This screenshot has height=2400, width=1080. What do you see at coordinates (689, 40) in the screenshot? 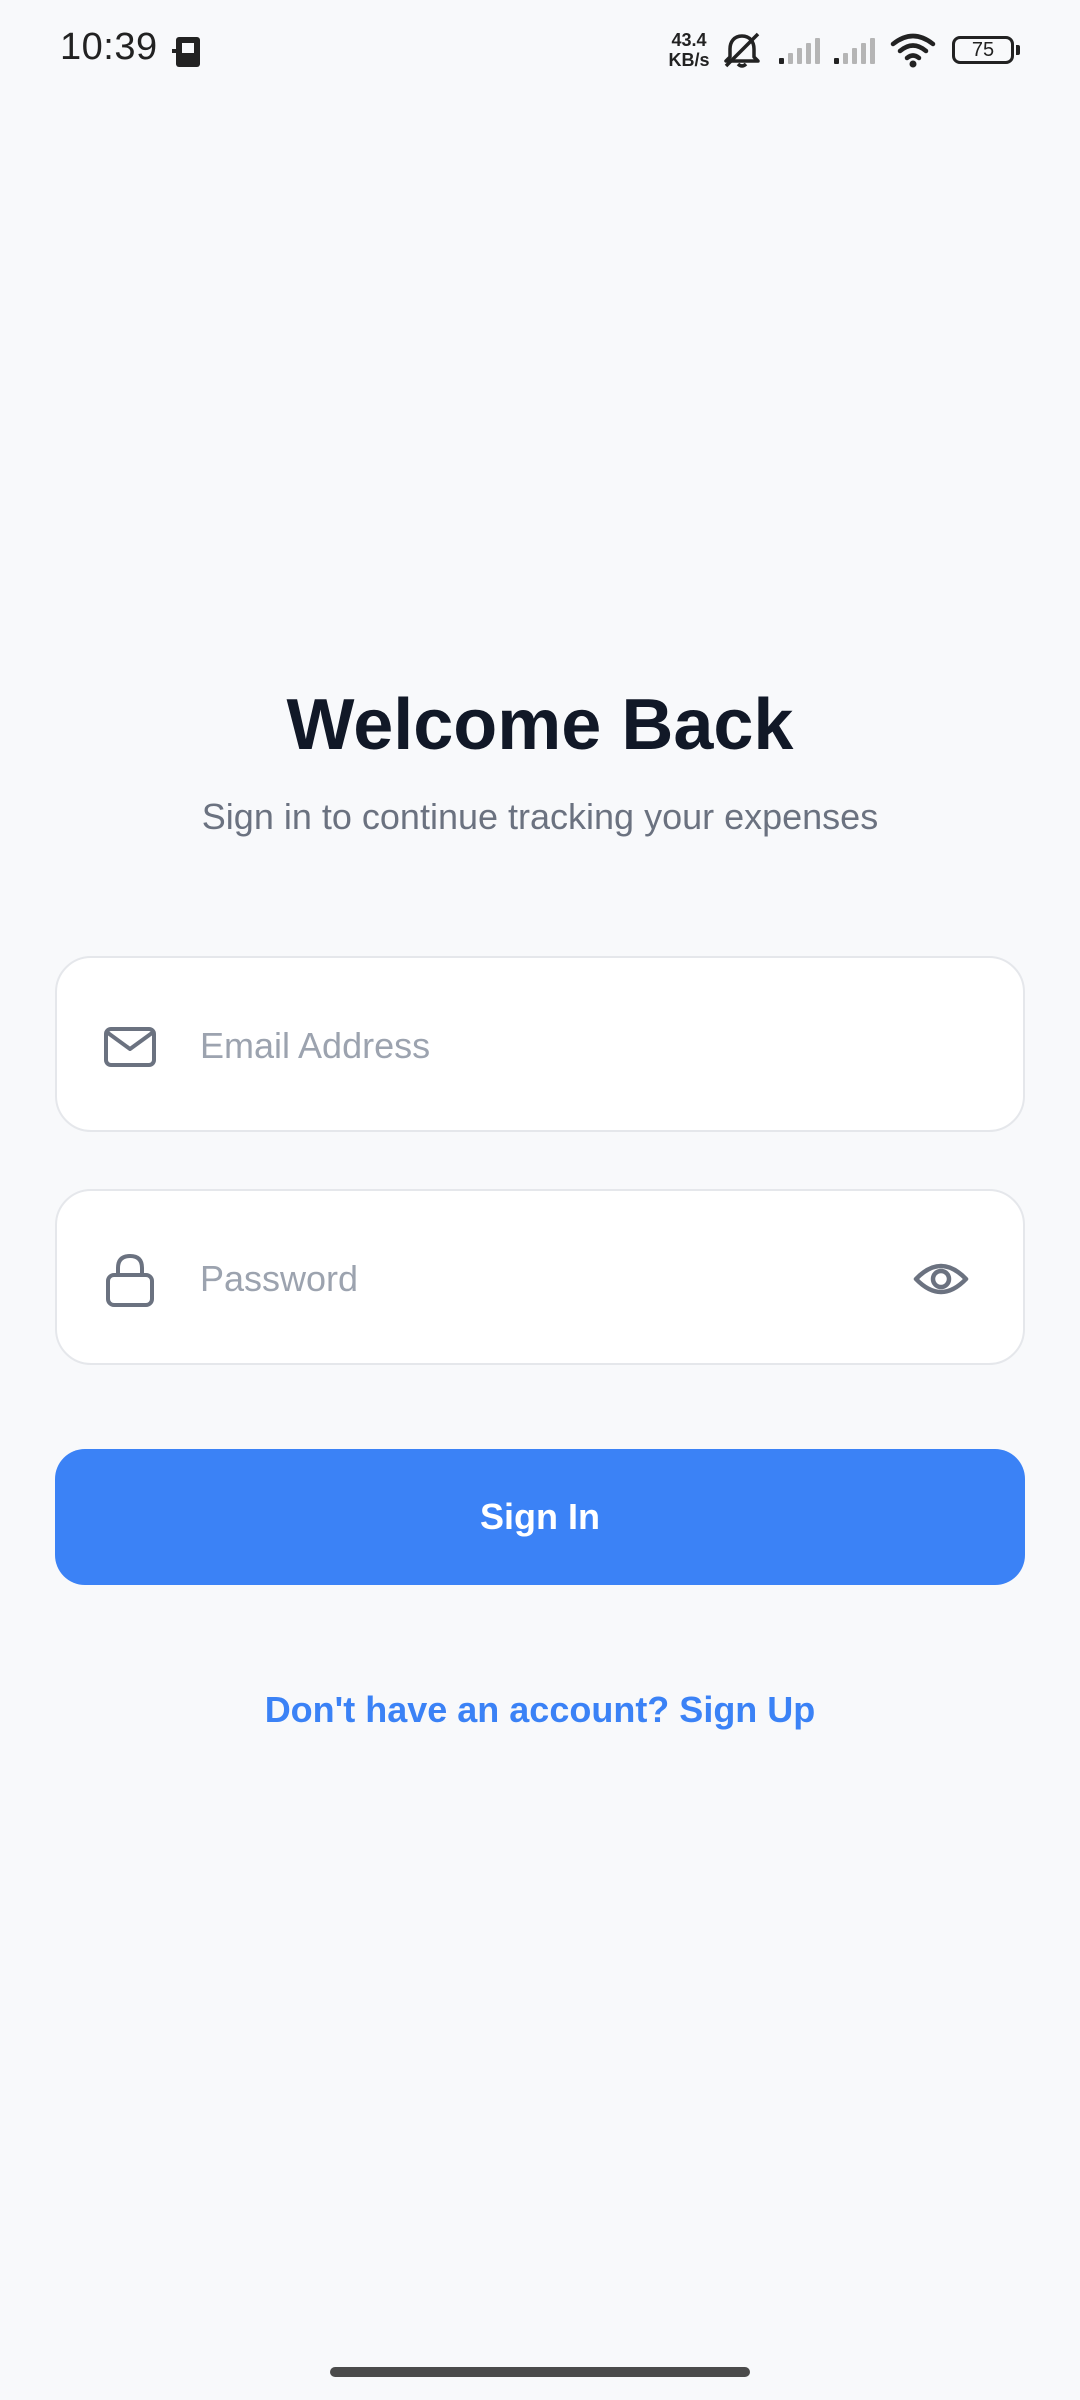
I see `network-speed-value: 43.4` at bounding box center [689, 40].